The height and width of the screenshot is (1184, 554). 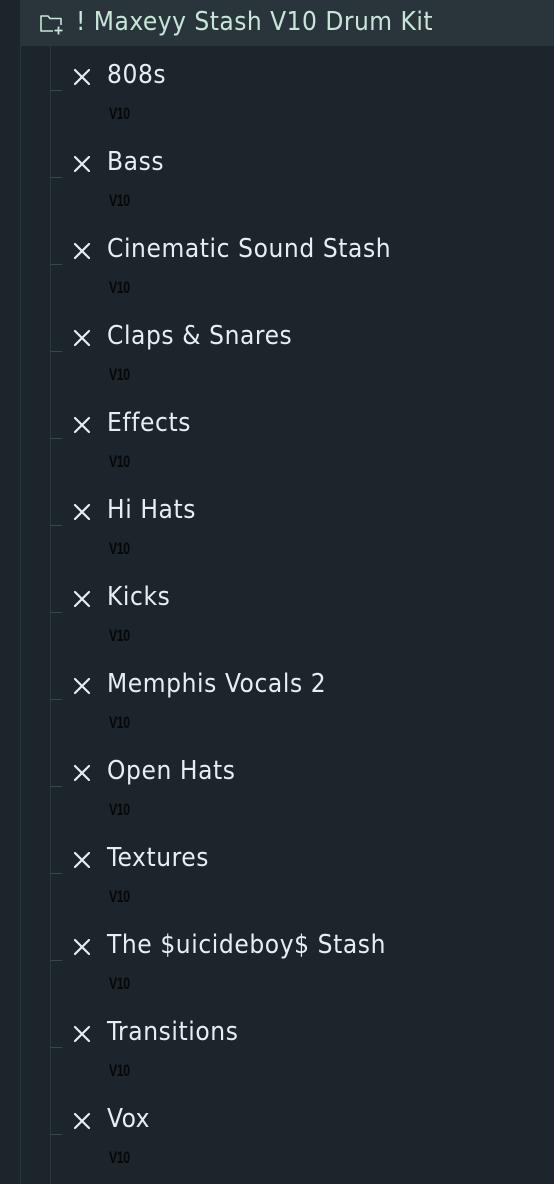 What do you see at coordinates (200, 336) in the screenshot?
I see `item-label: Claps & Snares` at bounding box center [200, 336].